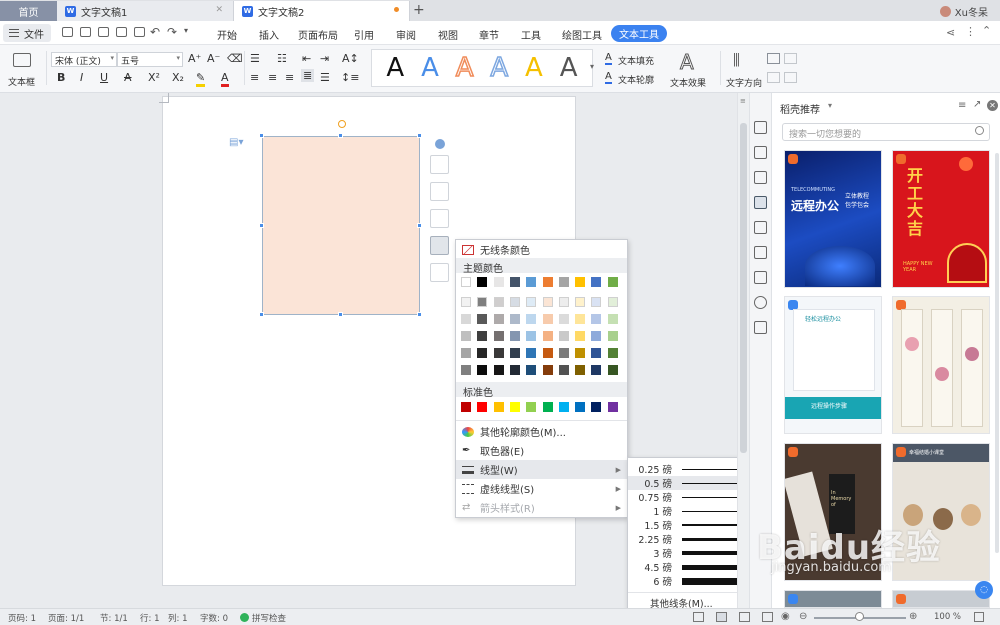  What do you see at coordinates (534, 68) in the screenshot?
I see `text-style-yellow: A` at bounding box center [534, 68].